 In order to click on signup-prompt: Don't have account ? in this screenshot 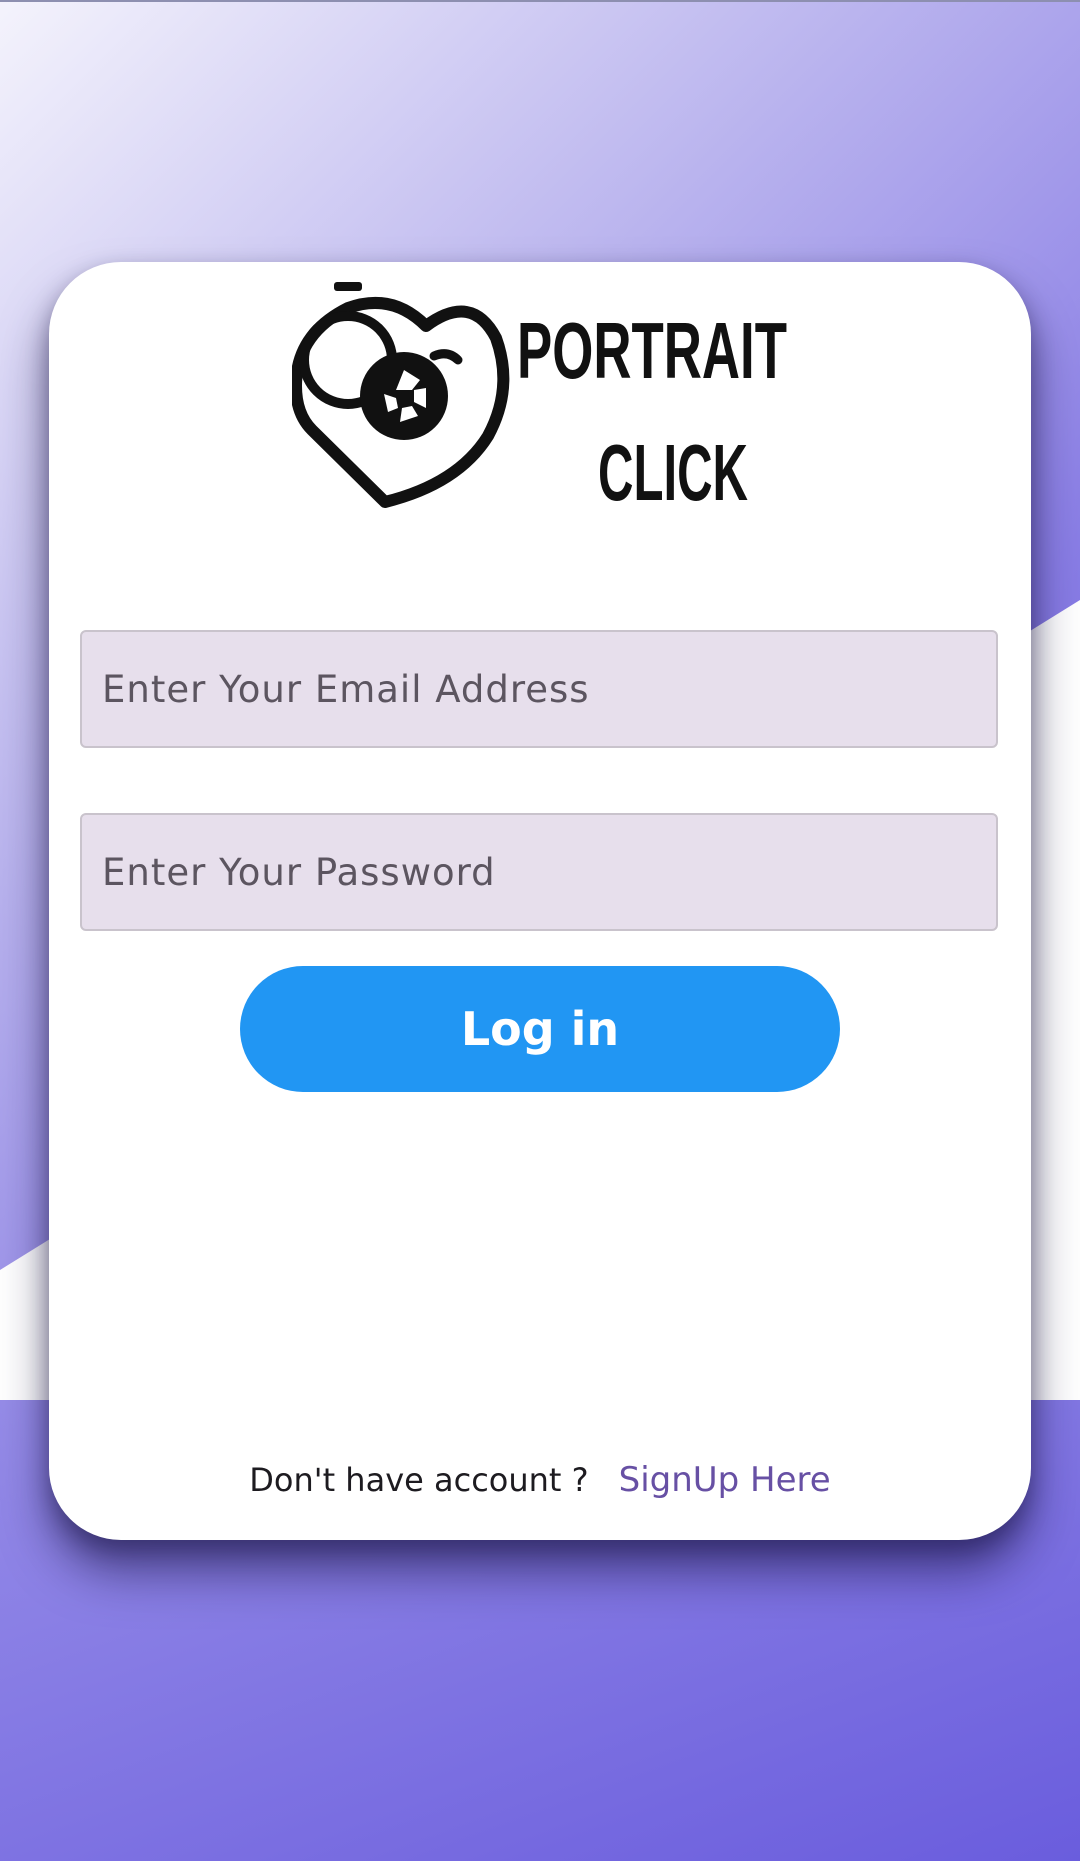, I will do `click(419, 1480)`.